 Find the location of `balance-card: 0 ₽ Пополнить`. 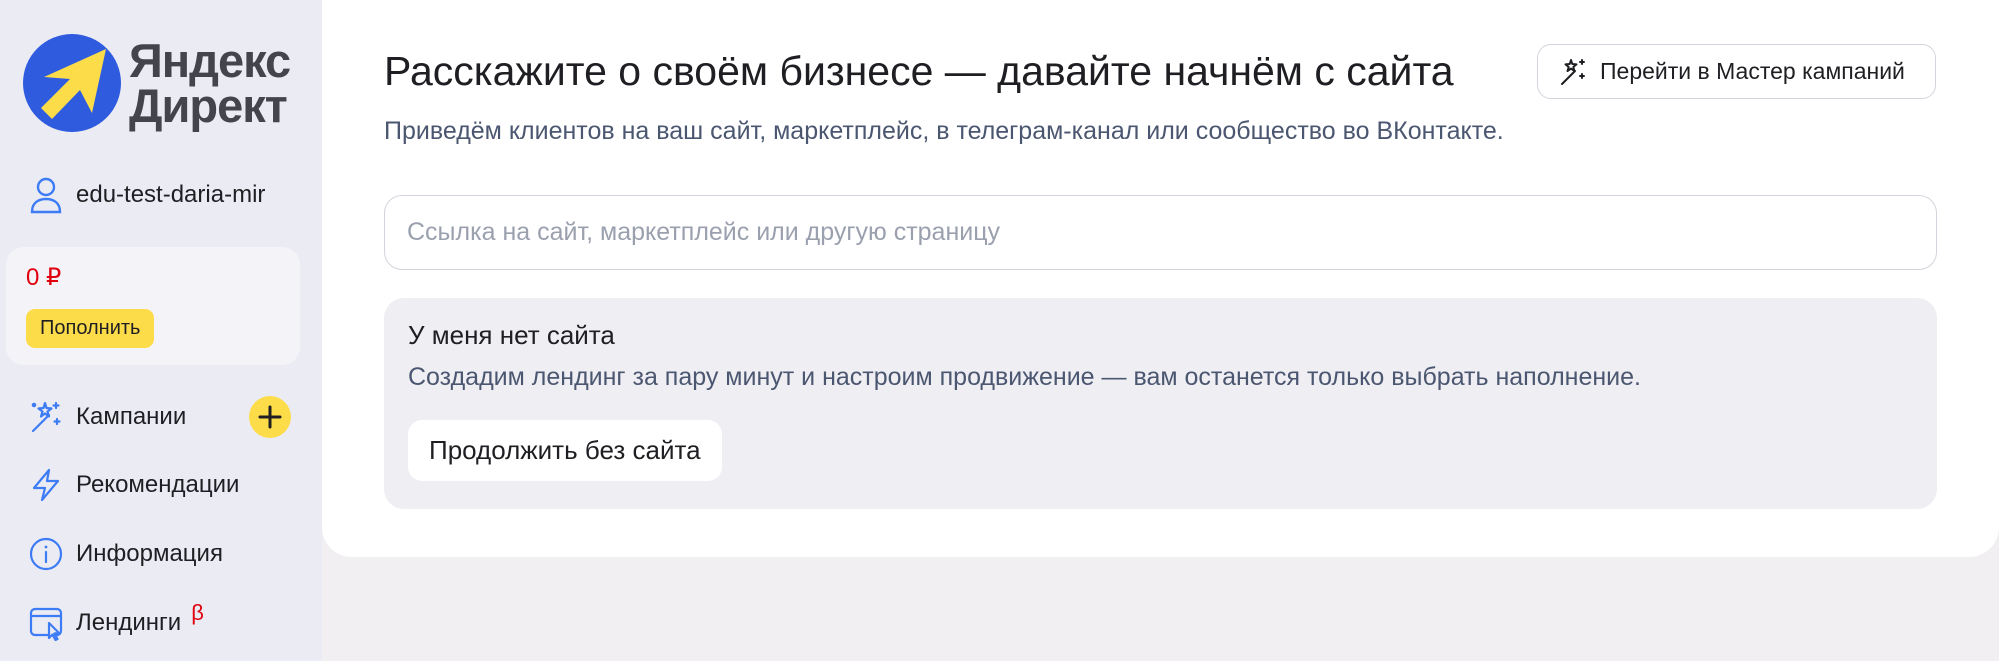

balance-card: 0 ₽ Пополнить is located at coordinates (153, 306).